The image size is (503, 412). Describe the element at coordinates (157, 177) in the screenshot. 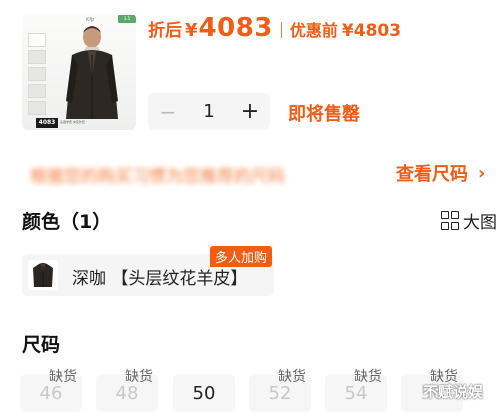

I see `blurred-notice: 根据您的购买习惯为您推荐的尺码` at that location.